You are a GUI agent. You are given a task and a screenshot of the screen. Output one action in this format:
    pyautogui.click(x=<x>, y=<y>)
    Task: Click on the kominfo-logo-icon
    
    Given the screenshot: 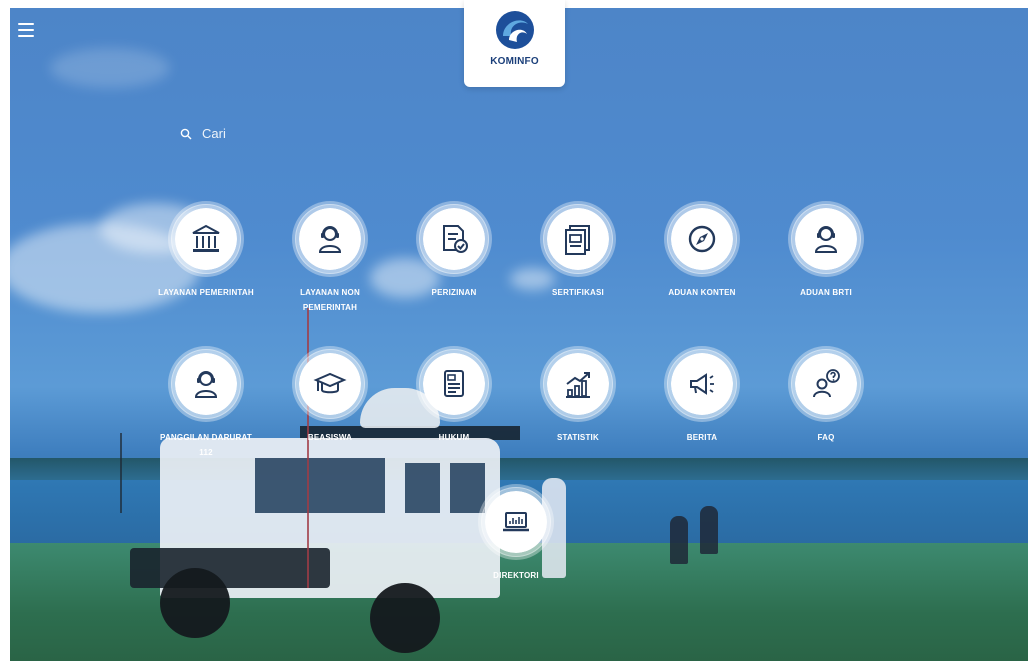 What is the action you would take?
    pyautogui.click(x=514, y=30)
    